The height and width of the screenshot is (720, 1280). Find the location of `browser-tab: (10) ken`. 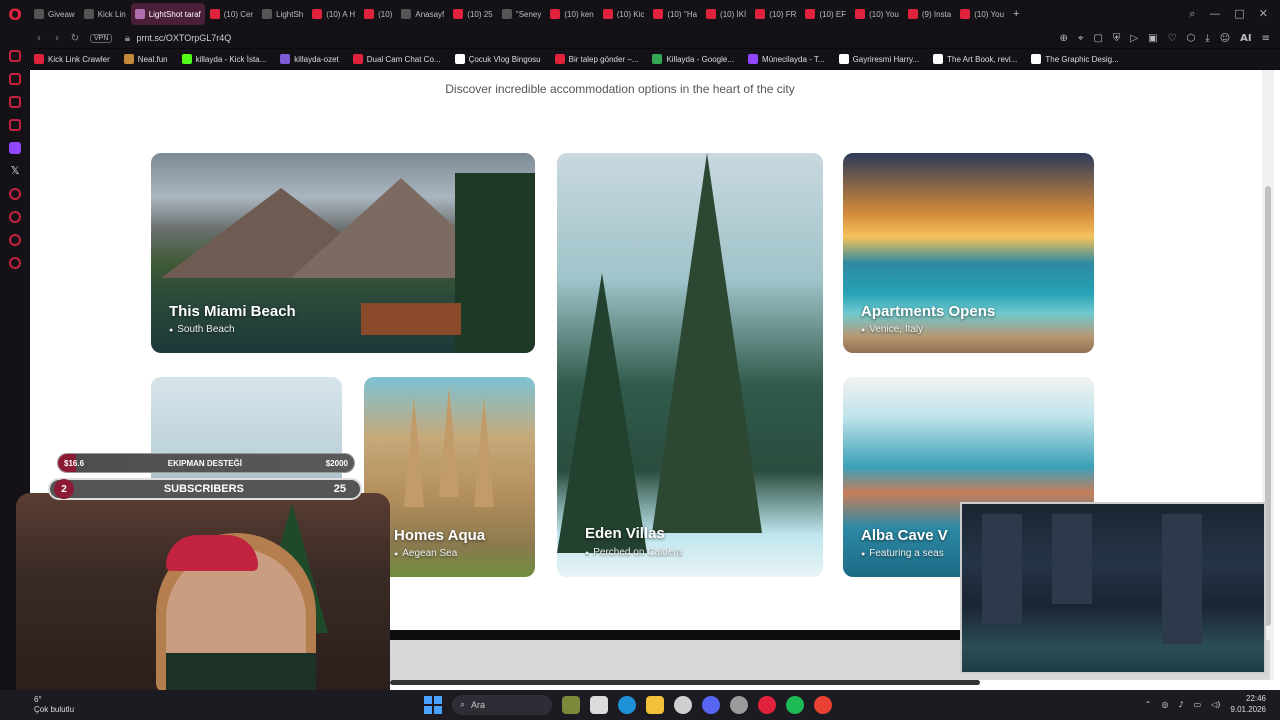

browser-tab: (10) ken is located at coordinates (571, 14).